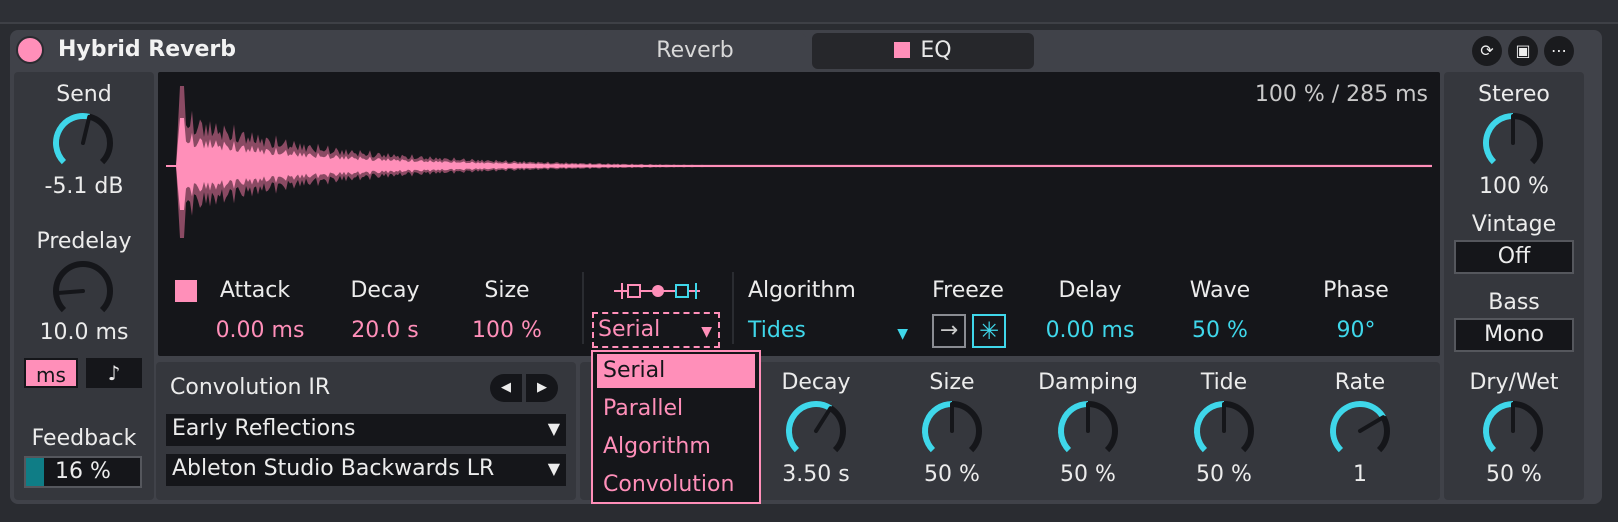 The image size is (1618, 522). Describe the element at coordinates (676, 409) in the screenshot. I see `routing-option-parallel: Parallel` at that location.